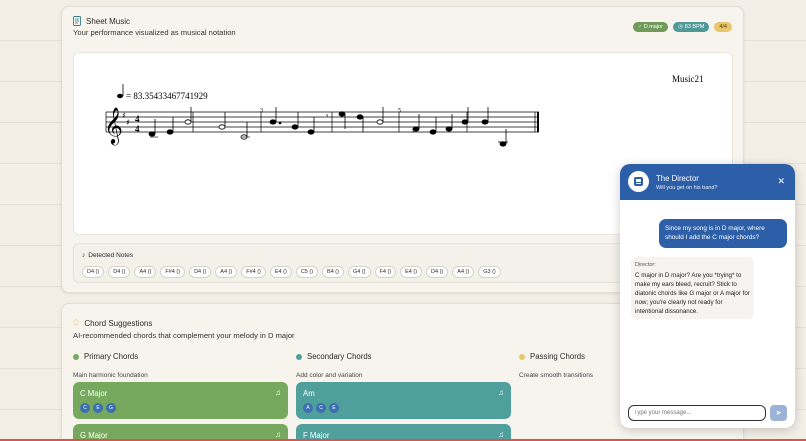  Describe the element at coordinates (111, 356) in the screenshot. I see `primary-chords-title: Primary Chords` at that location.